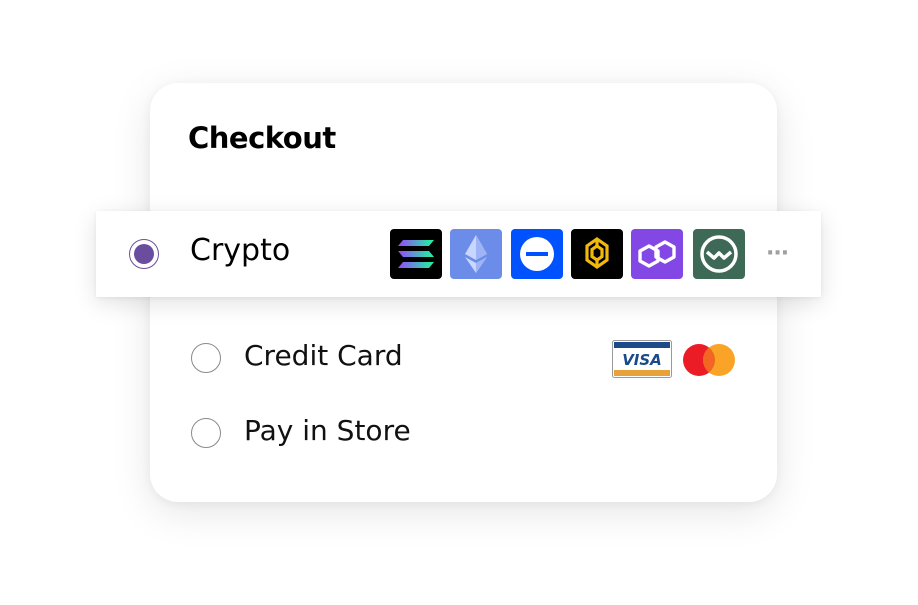  What do you see at coordinates (240, 250) in the screenshot?
I see `crypto-label: Crypto` at bounding box center [240, 250].